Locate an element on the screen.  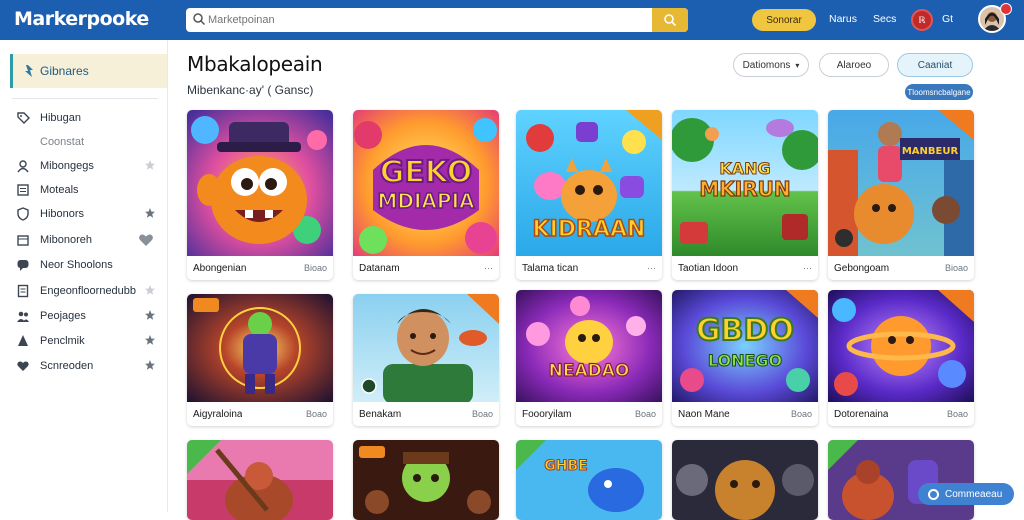
svg-text: GBDO is located at coordinates (745, 330).